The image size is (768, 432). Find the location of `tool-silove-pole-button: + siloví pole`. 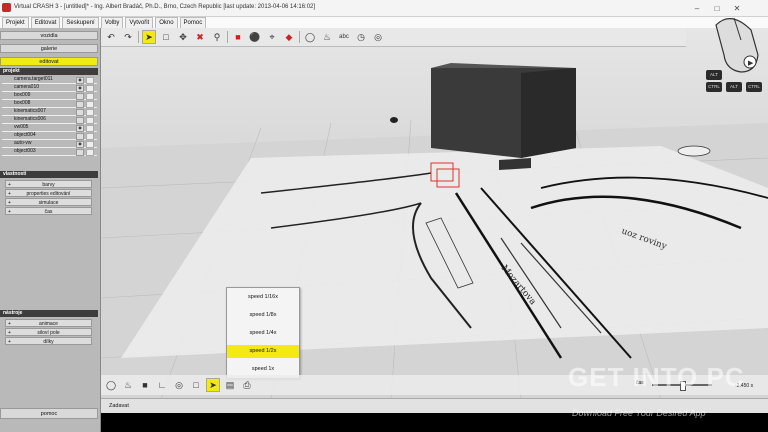

tool-silove-pole-button: + siloví pole is located at coordinates (48, 332).